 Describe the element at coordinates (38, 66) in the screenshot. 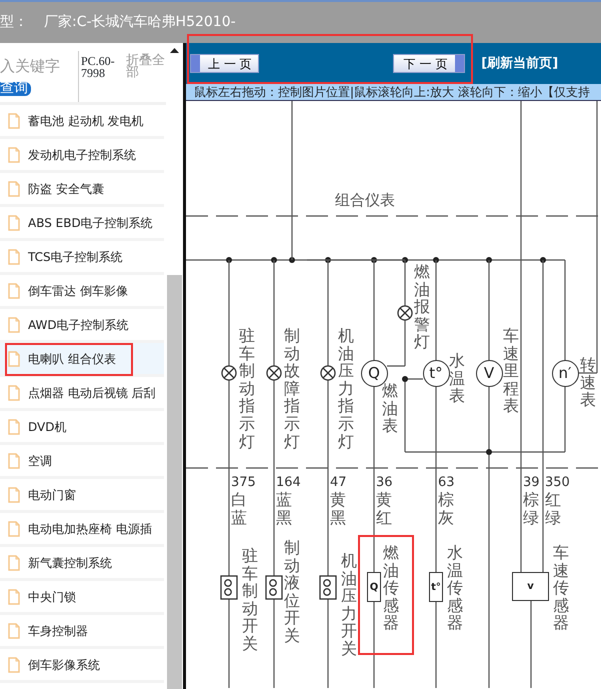

I see `keyword-field: 入关键字` at that location.